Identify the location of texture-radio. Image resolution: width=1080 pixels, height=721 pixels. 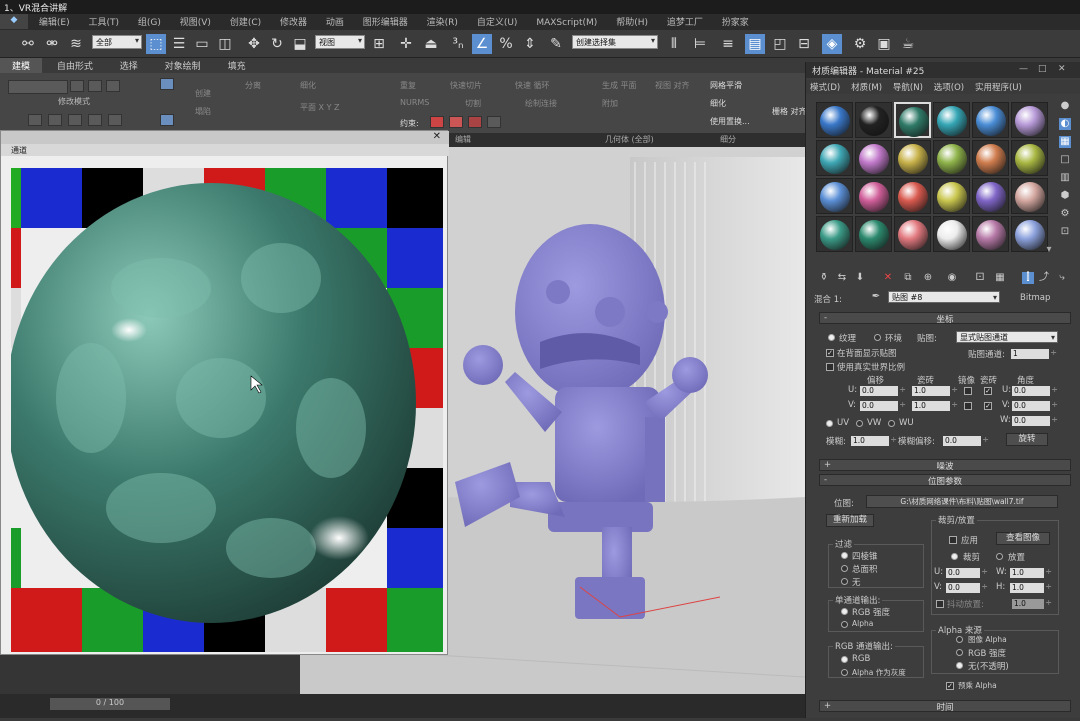
(831, 337).